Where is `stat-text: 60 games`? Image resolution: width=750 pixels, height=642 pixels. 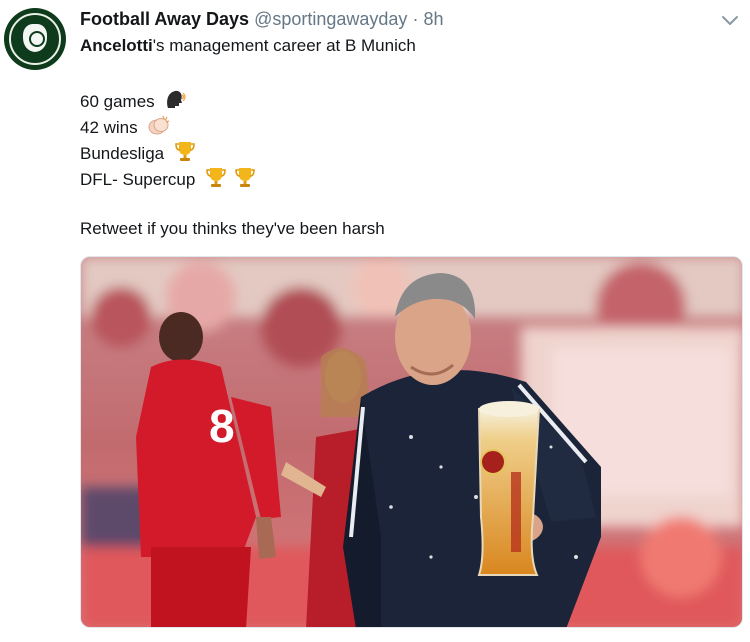 stat-text: 60 games is located at coordinates (117, 101).